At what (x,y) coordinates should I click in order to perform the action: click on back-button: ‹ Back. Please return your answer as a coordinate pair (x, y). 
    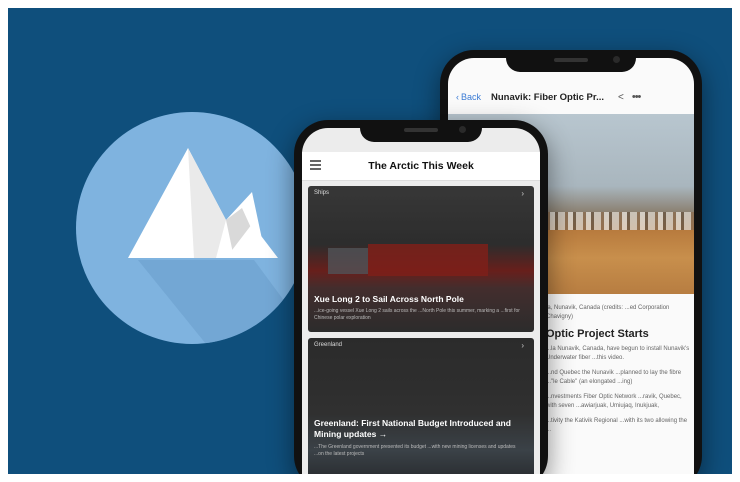
    Looking at the image, I should click on (468, 97).